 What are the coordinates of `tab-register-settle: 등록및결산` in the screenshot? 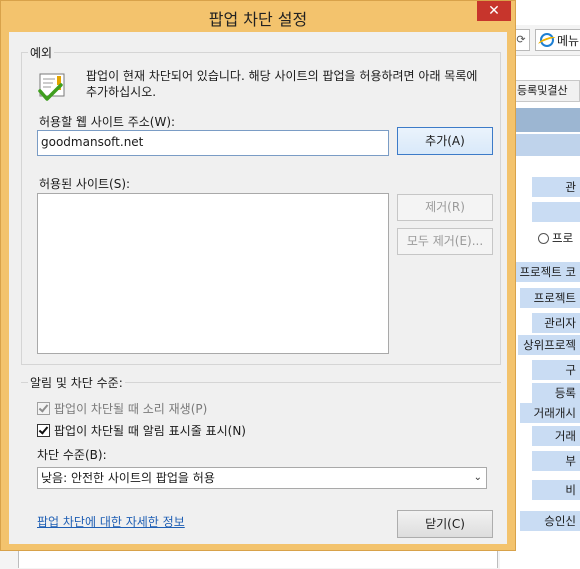 It's located at (546, 91).